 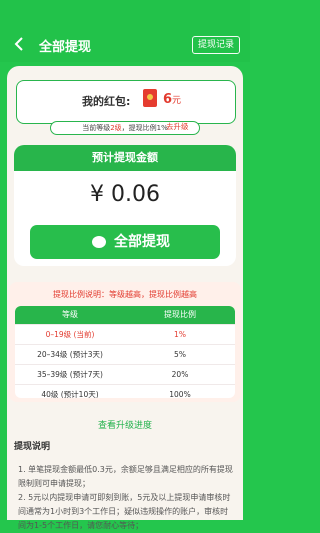 I want to click on level-prefix: 当前等级, so click(x=96, y=128).